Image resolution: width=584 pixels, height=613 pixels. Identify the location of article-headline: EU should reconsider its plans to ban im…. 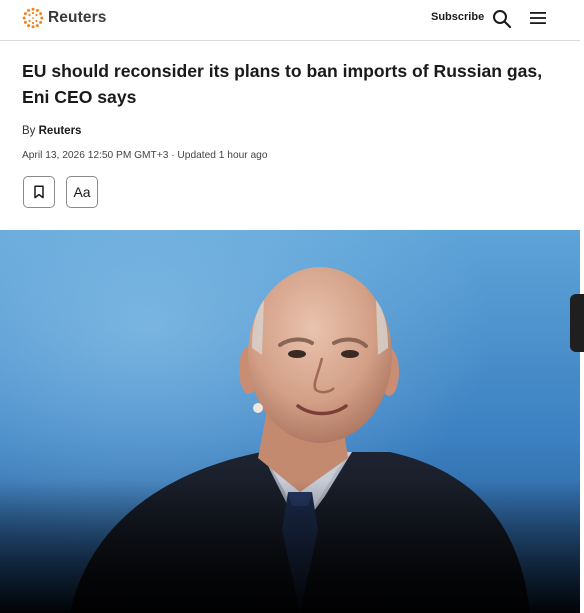
(282, 84).